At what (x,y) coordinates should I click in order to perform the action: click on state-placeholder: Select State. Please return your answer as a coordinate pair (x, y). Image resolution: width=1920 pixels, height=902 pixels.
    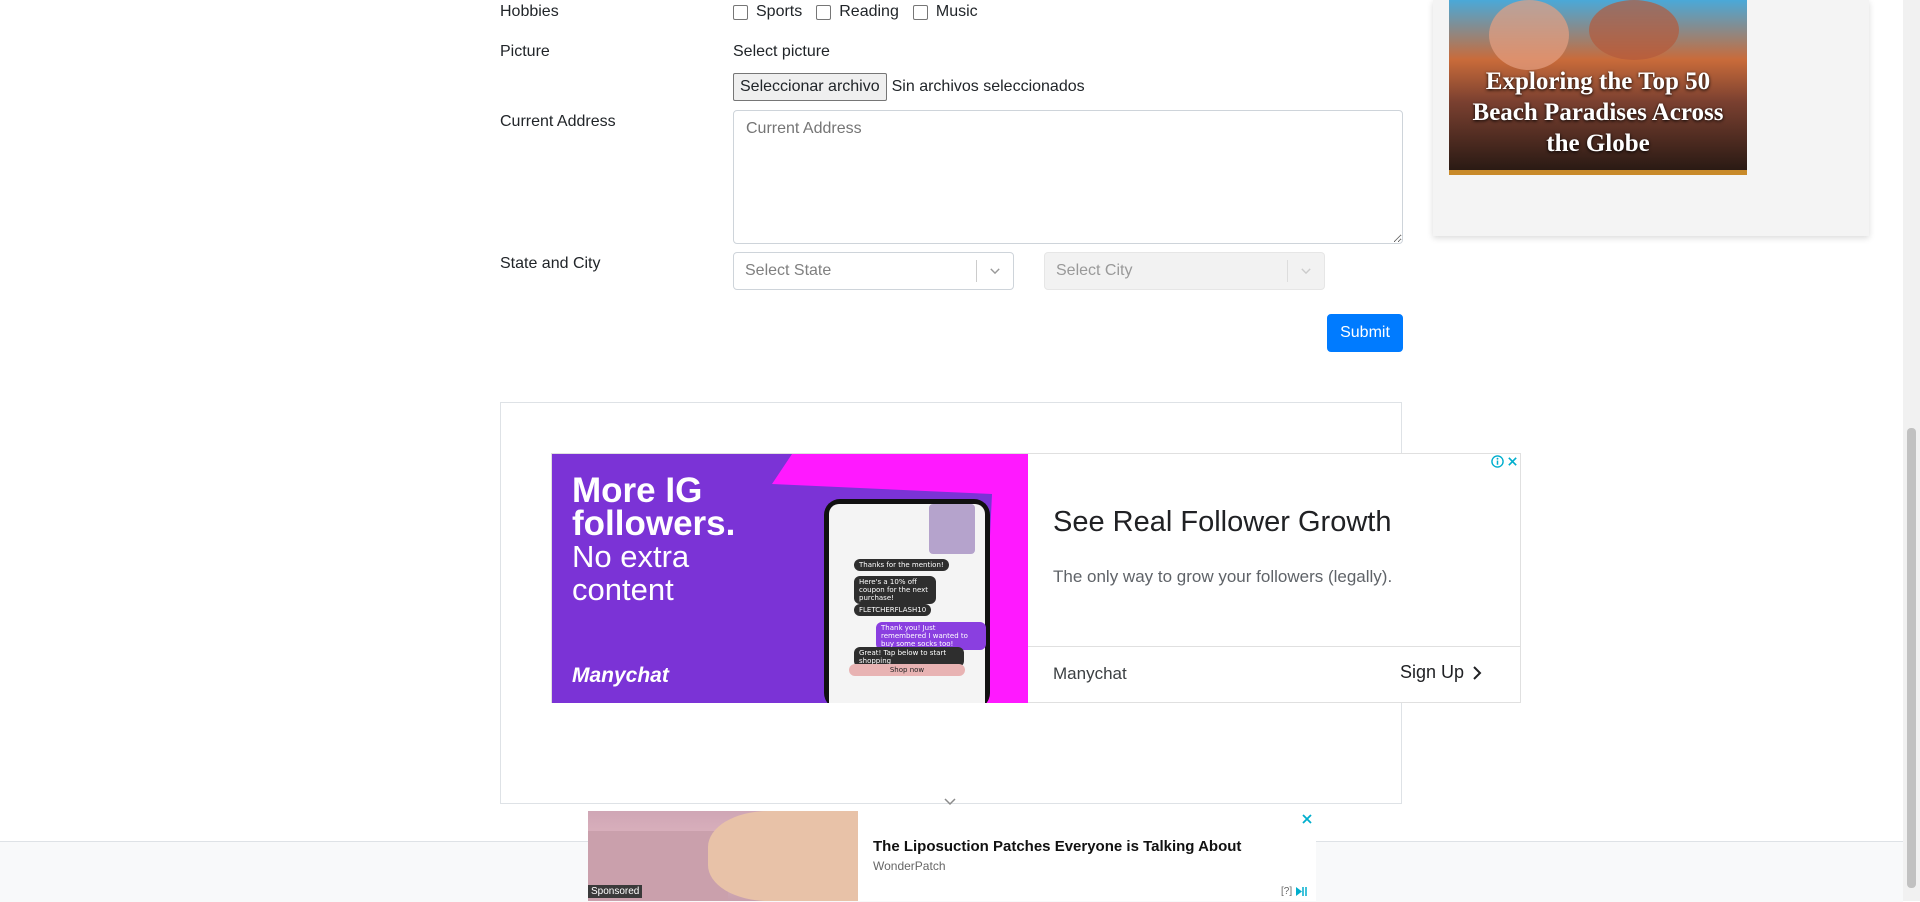
    Looking at the image, I should click on (788, 270).